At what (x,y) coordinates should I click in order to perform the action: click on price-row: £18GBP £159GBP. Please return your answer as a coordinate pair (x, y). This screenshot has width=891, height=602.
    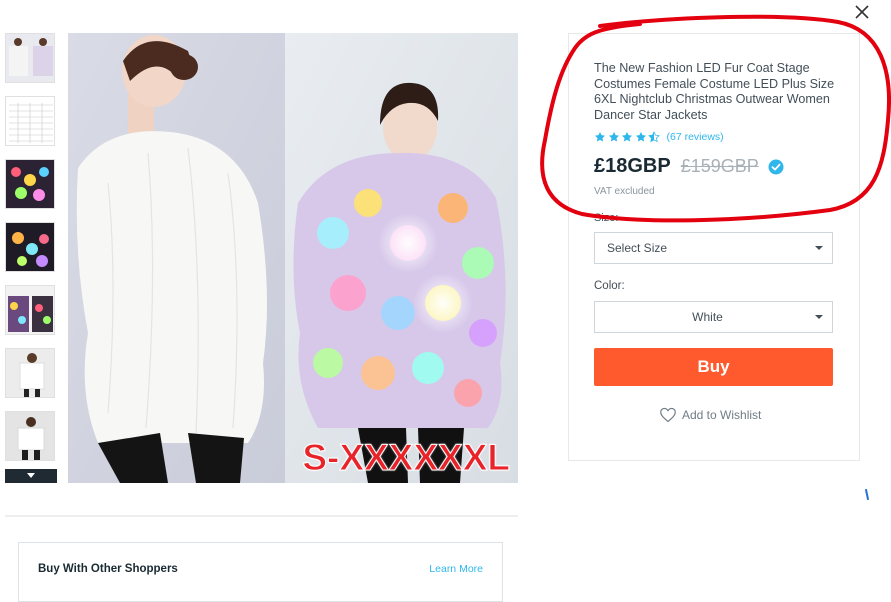
    Looking at the image, I should click on (689, 166).